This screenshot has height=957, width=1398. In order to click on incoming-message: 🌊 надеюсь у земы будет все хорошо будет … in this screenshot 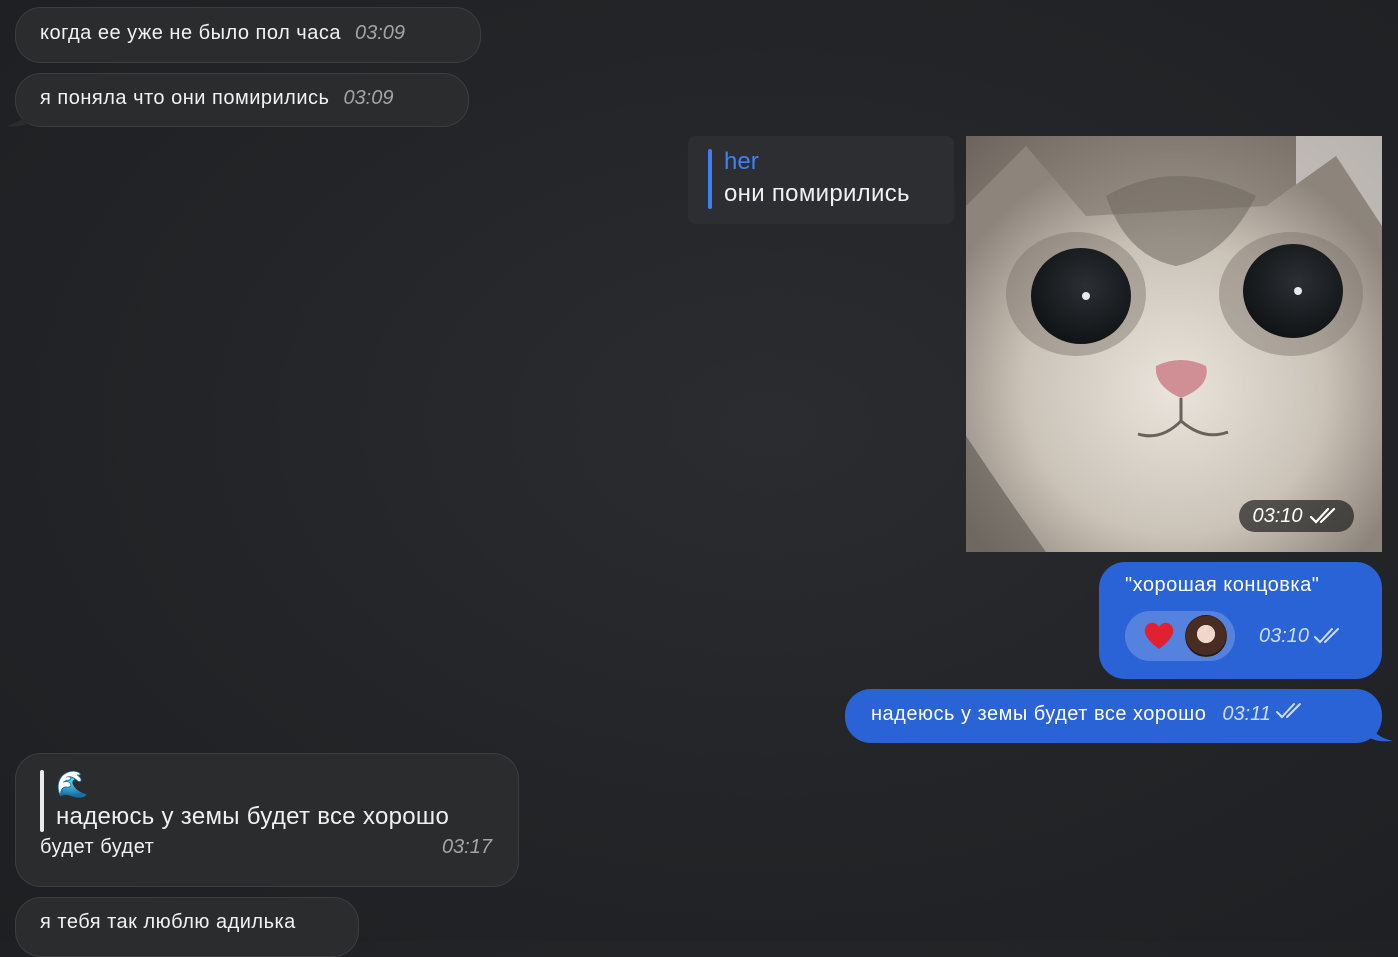, I will do `click(267, 820)`.